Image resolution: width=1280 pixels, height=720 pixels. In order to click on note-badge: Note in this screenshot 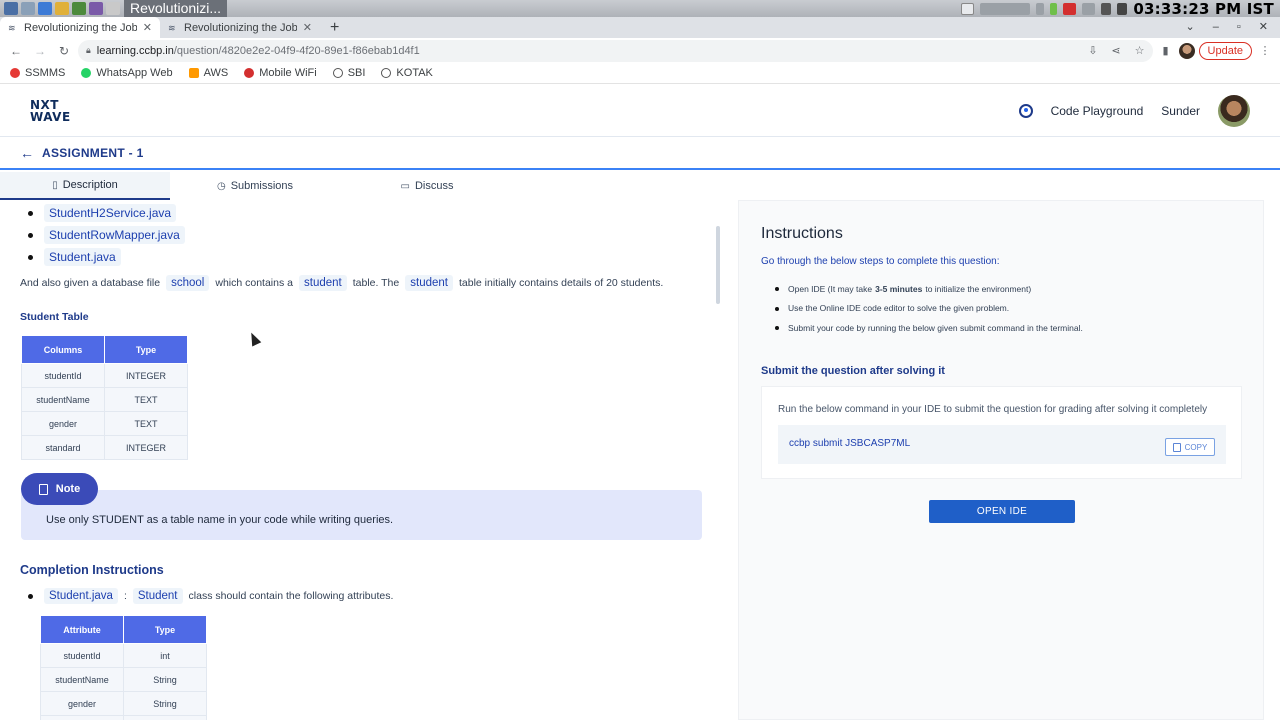, I will do `click(59, 489)`.